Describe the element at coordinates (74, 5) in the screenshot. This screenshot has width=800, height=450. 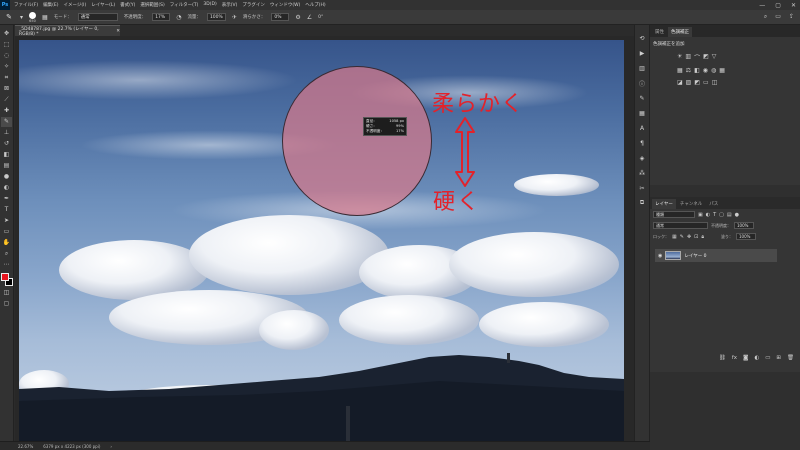
I see `menu-image: イメージ(I)` at that location.